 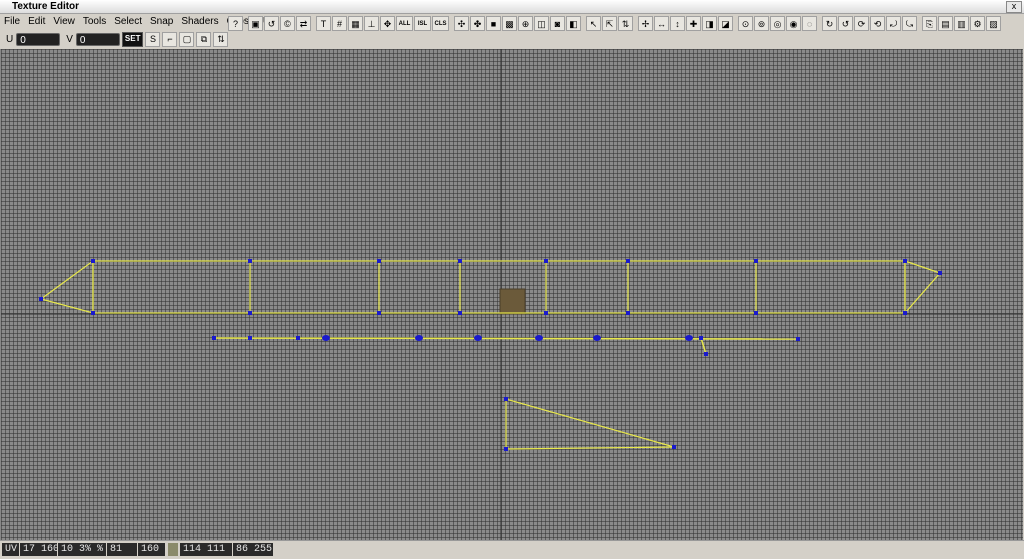 I want to click on color-map-icon: ■, so click(x=493, y=23).